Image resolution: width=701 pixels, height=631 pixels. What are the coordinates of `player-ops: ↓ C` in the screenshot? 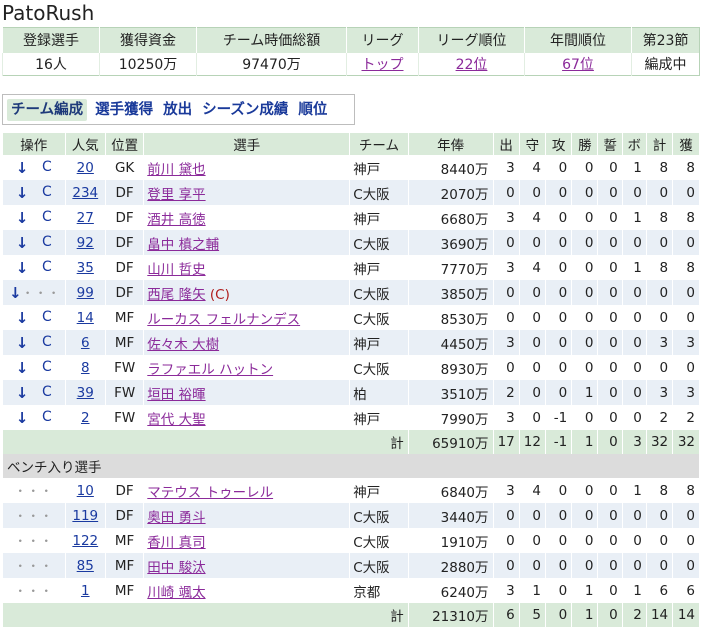 It's located at (34, 217).